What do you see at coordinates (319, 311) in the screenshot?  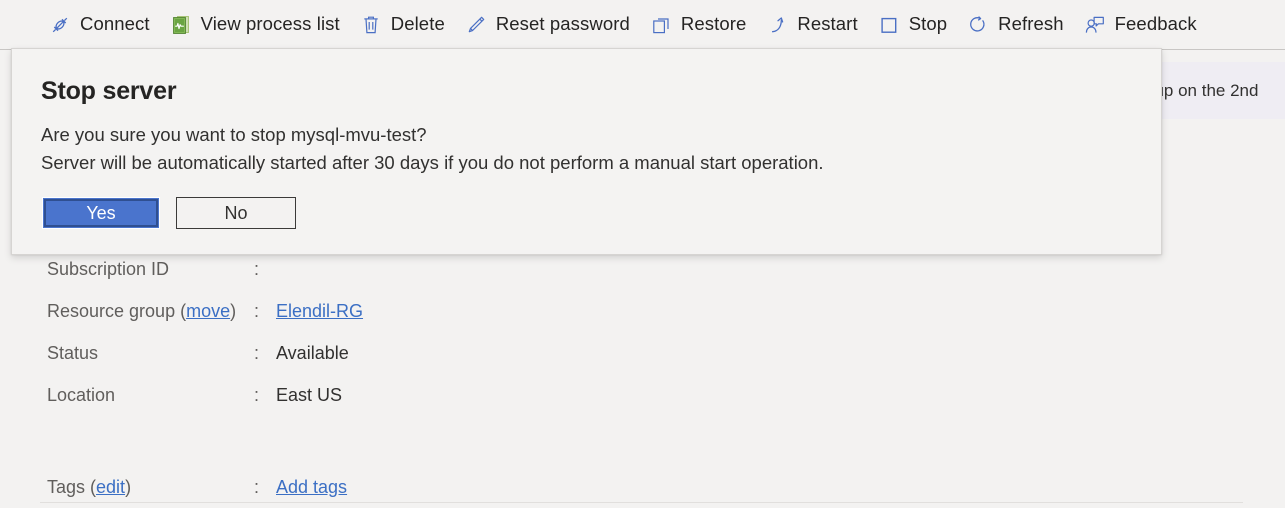 I see `property-value-resource-group-link: Elendil-RG` at bounding box center [319, 311].